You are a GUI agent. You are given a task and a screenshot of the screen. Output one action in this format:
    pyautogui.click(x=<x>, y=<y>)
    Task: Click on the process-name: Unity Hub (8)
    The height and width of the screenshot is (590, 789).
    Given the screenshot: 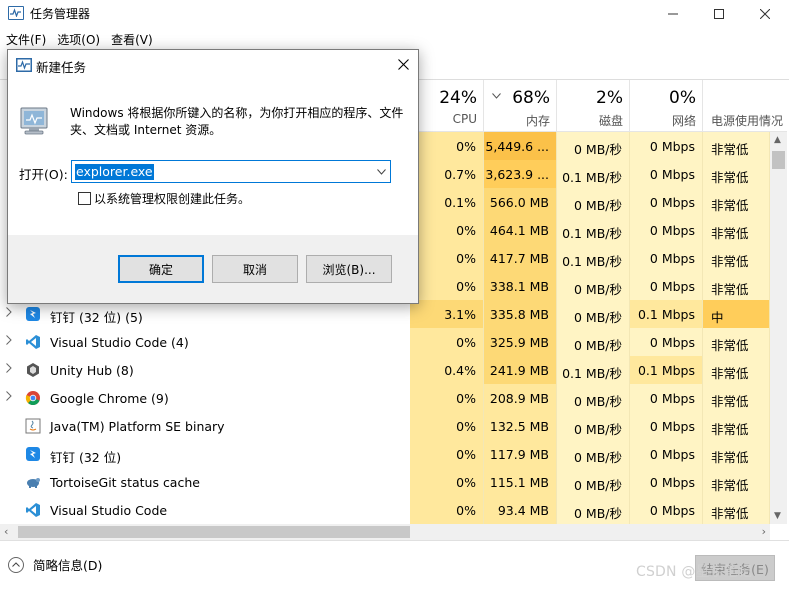 What is the action you would take?
    pyautogui.click(x=92, y=370)
    